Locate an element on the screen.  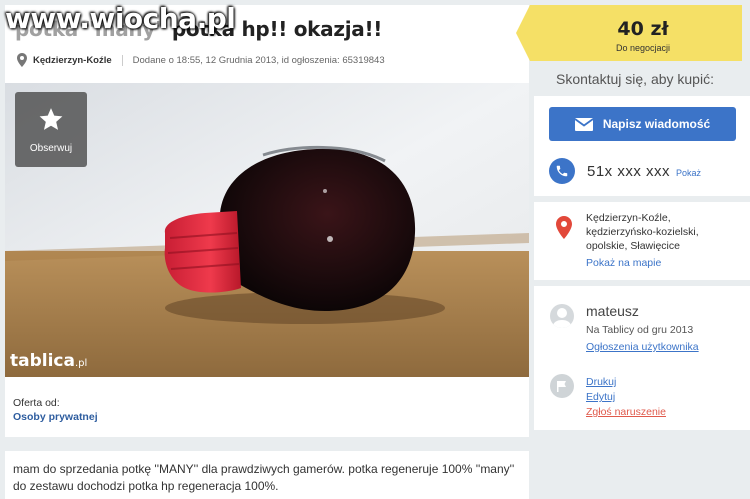
user-name: mateusz is located at coordinates (612, 311).